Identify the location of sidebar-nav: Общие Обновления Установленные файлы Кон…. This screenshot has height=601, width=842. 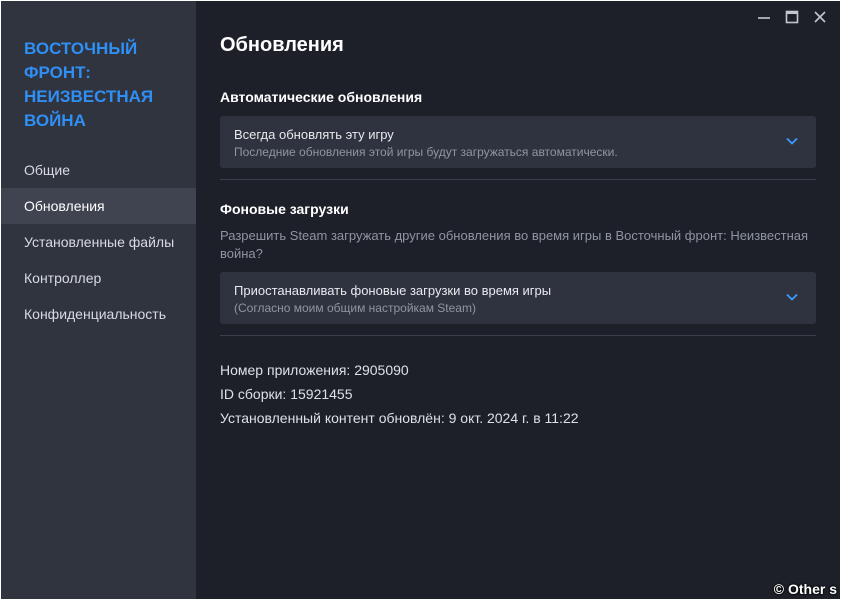
(98, 242).